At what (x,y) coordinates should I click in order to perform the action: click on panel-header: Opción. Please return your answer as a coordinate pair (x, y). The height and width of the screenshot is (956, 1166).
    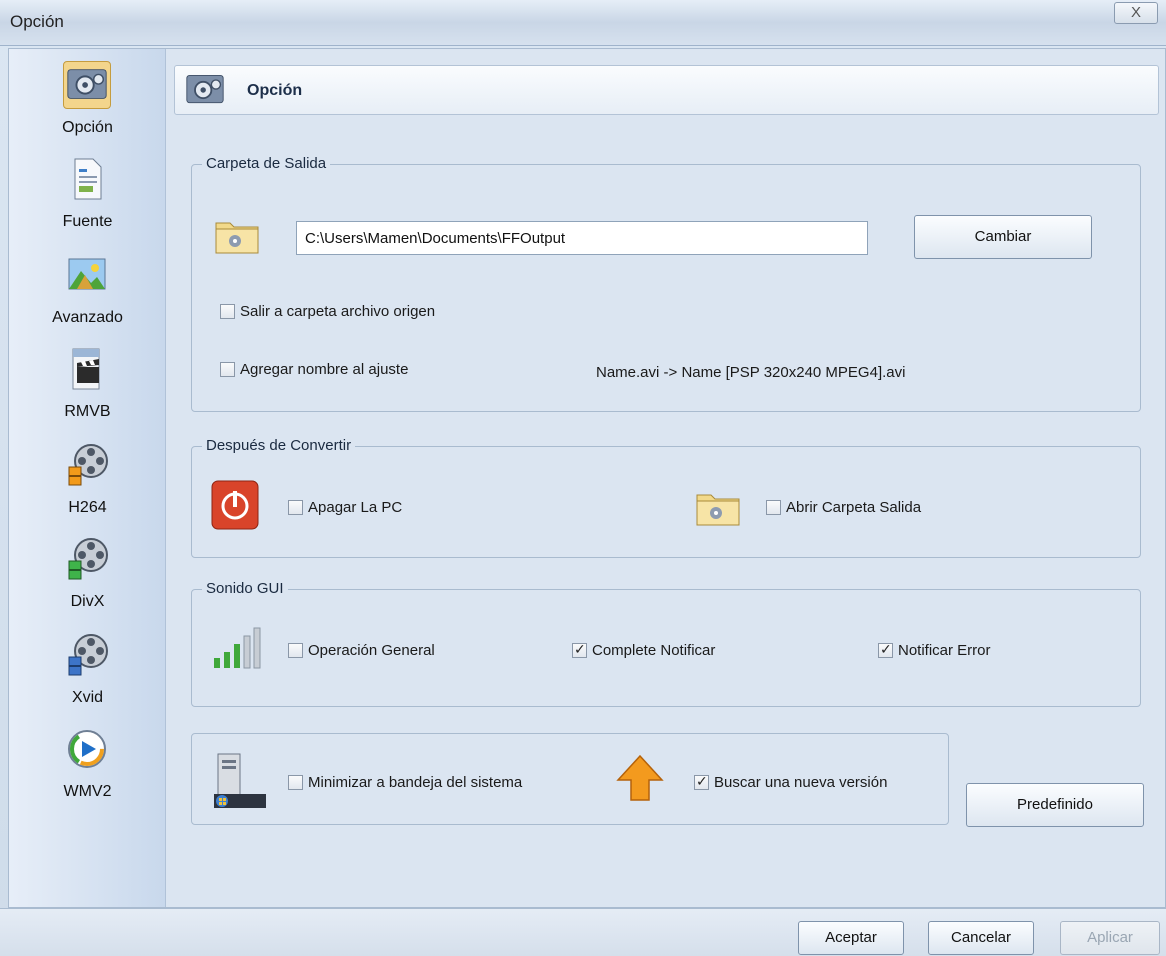
    Looking at the image, I should click on (666, 90).